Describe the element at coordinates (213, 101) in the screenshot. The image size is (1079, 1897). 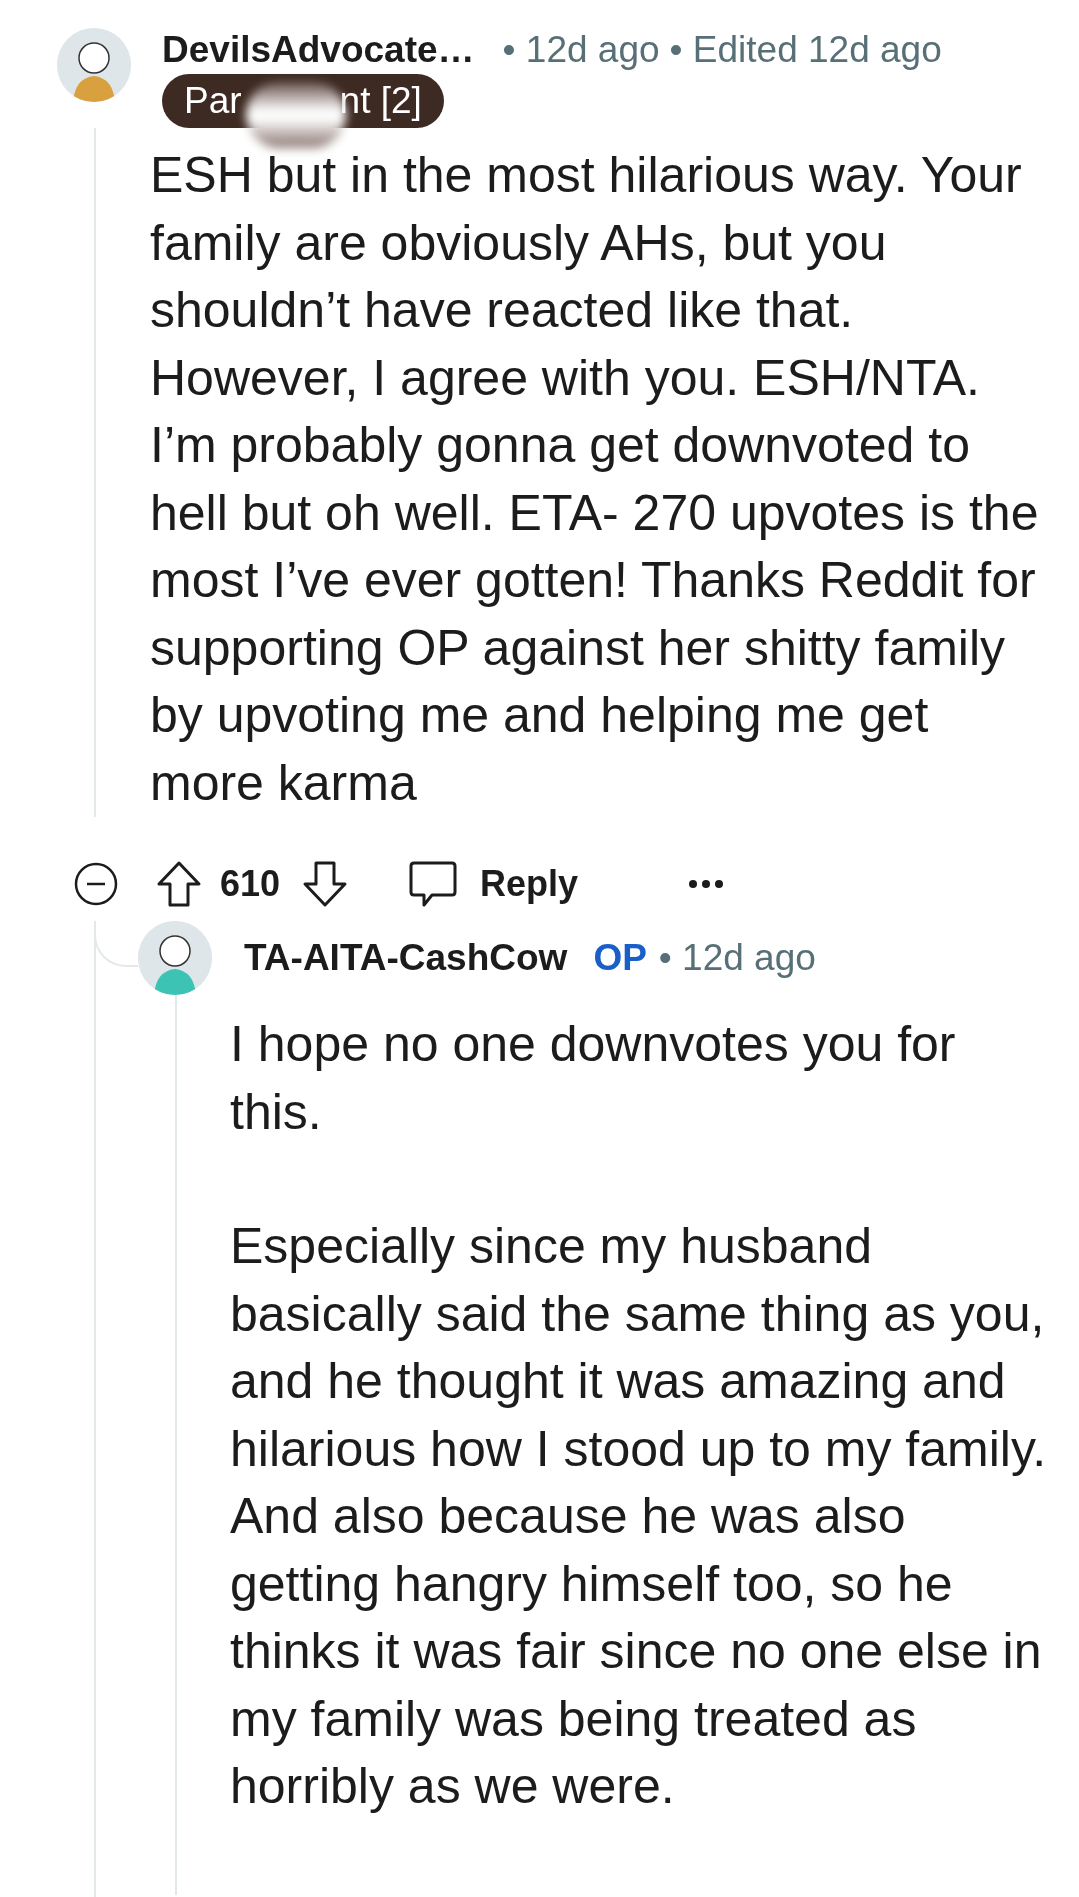
I see `flair-text: Par` at that location.